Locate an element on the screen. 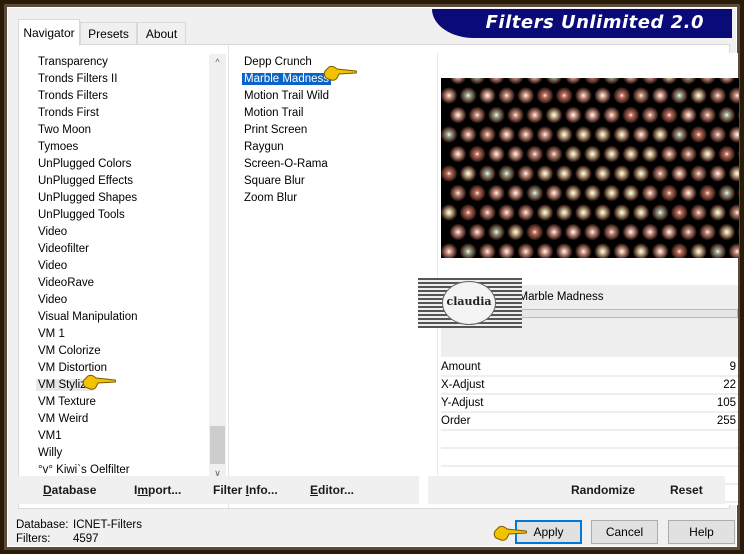  reset-button: Reset is located at coordinates (686, 490).